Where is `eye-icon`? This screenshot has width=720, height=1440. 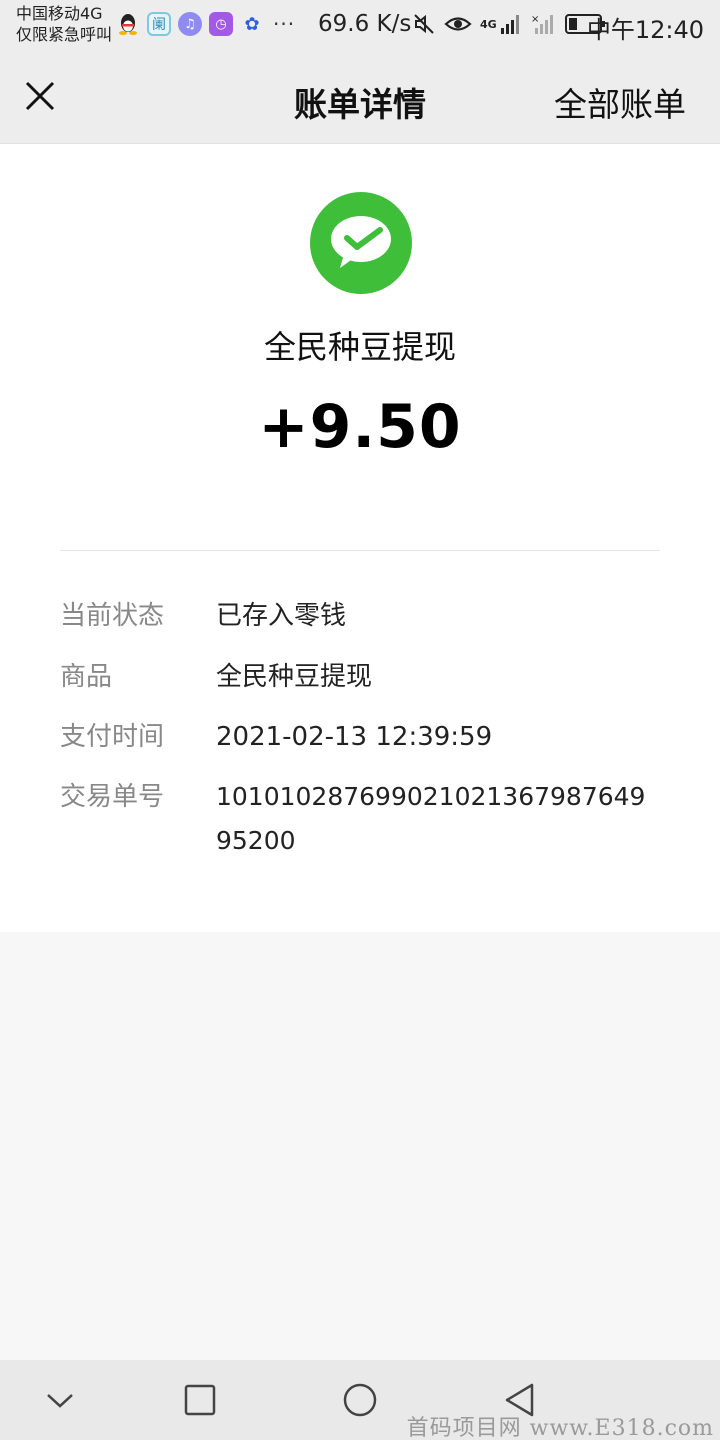 eye-icon is located at coordinates (458, 24).